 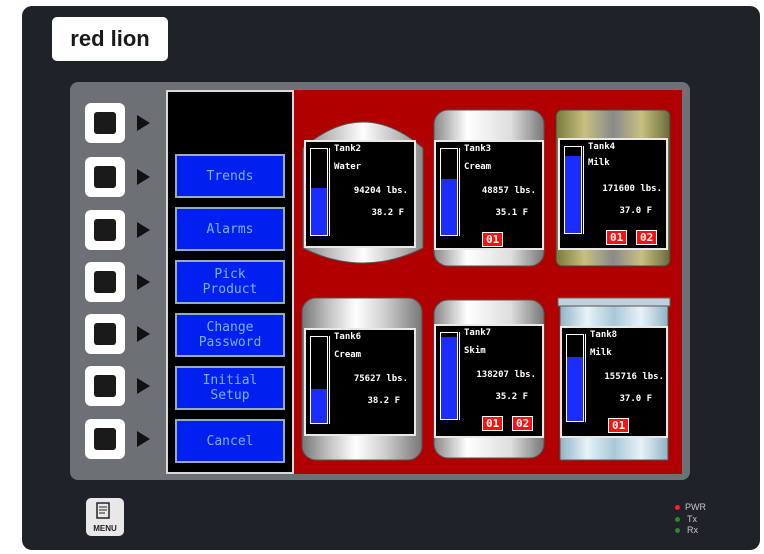 I want to click on tank-2-panel: Tank2 Water 94204 lbs. 38.2 F, so click(x=360, y=194).